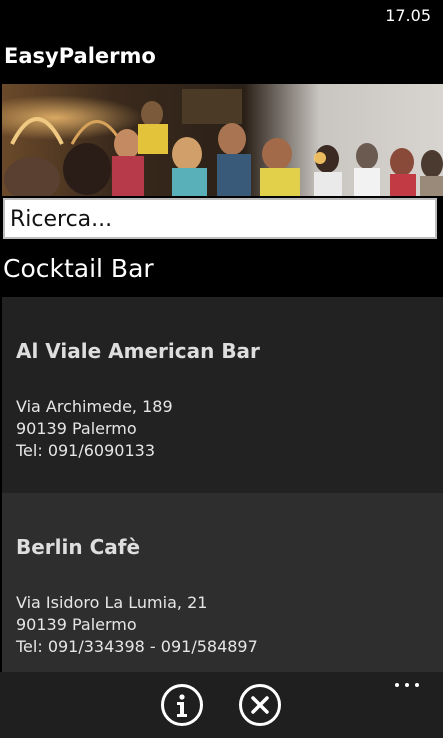  I want to click on section-title: Cocktail Bar, so click(78, 268).